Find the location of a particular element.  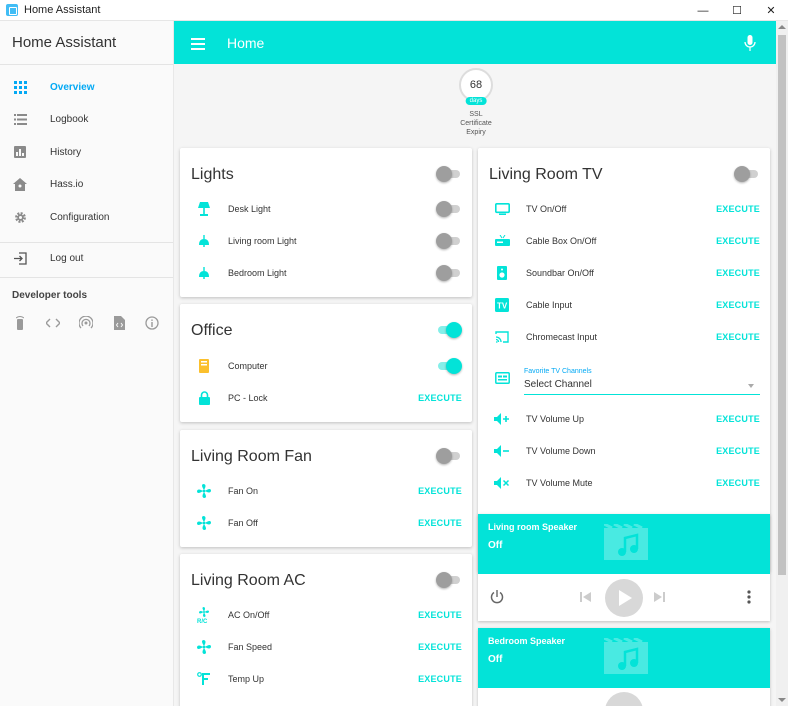

entity-name: TV On/Off is located at coordinates (546, 209).